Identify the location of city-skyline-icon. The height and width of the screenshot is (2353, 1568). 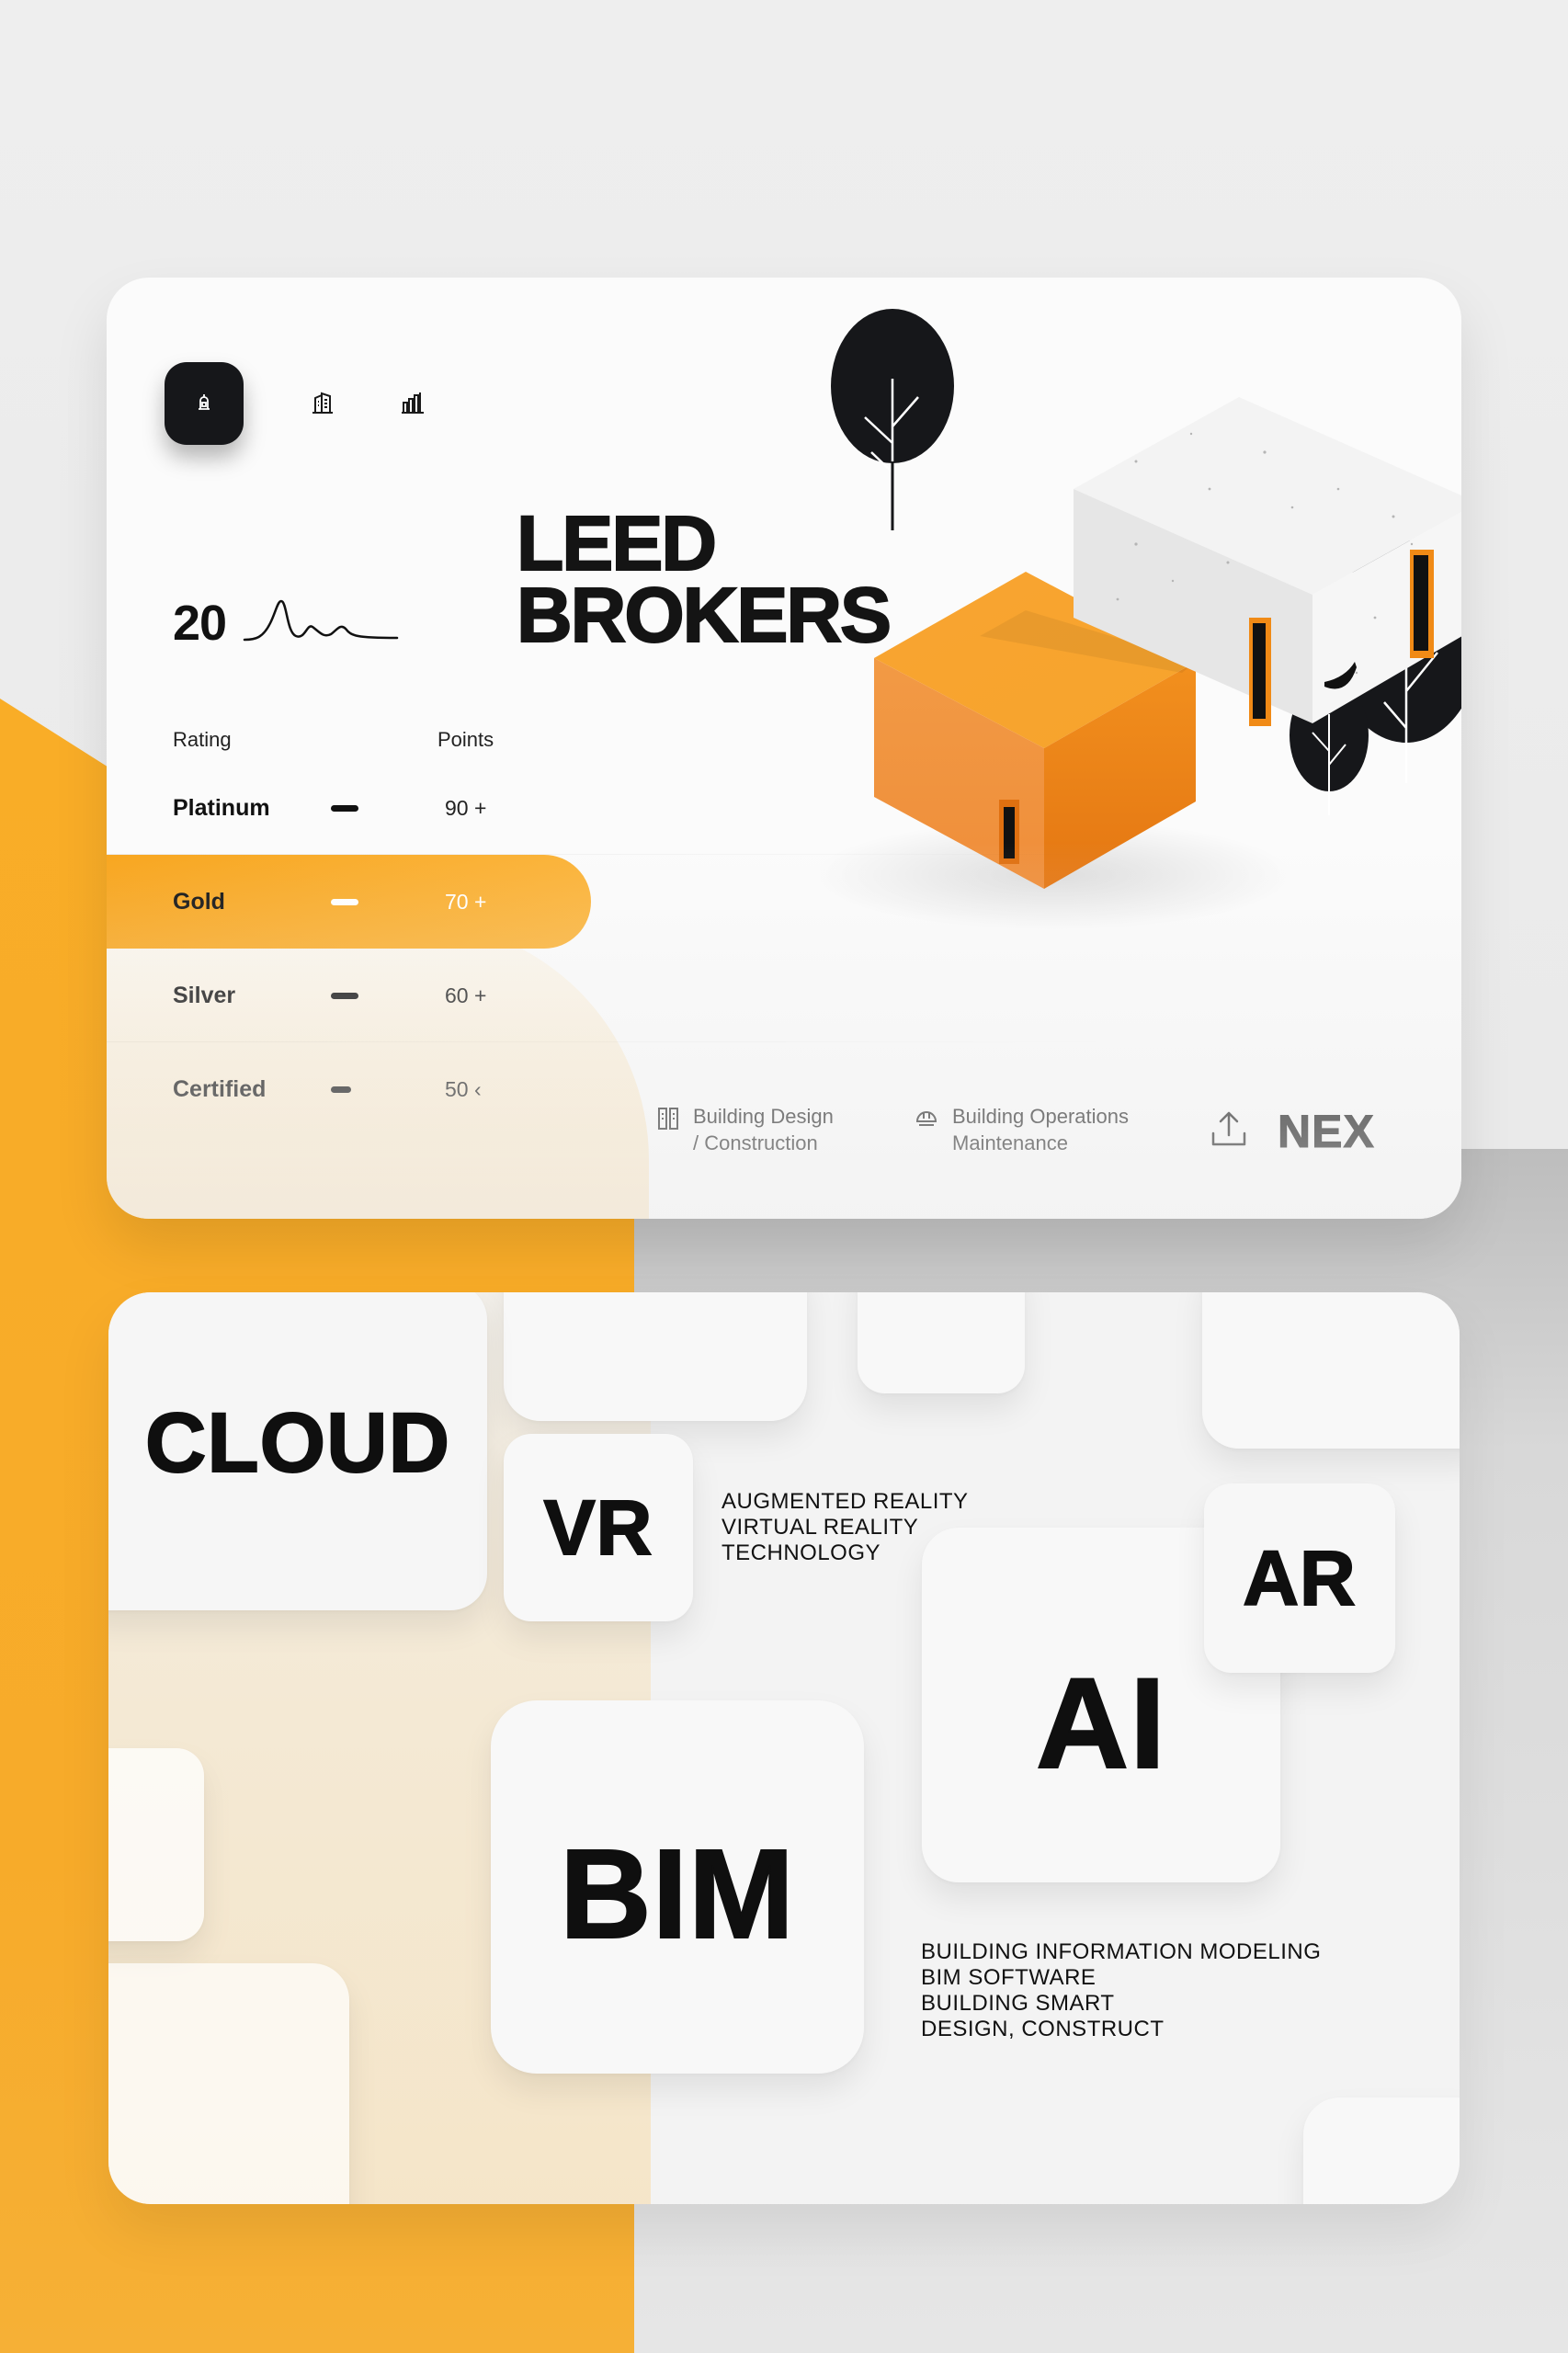
(412, 404).